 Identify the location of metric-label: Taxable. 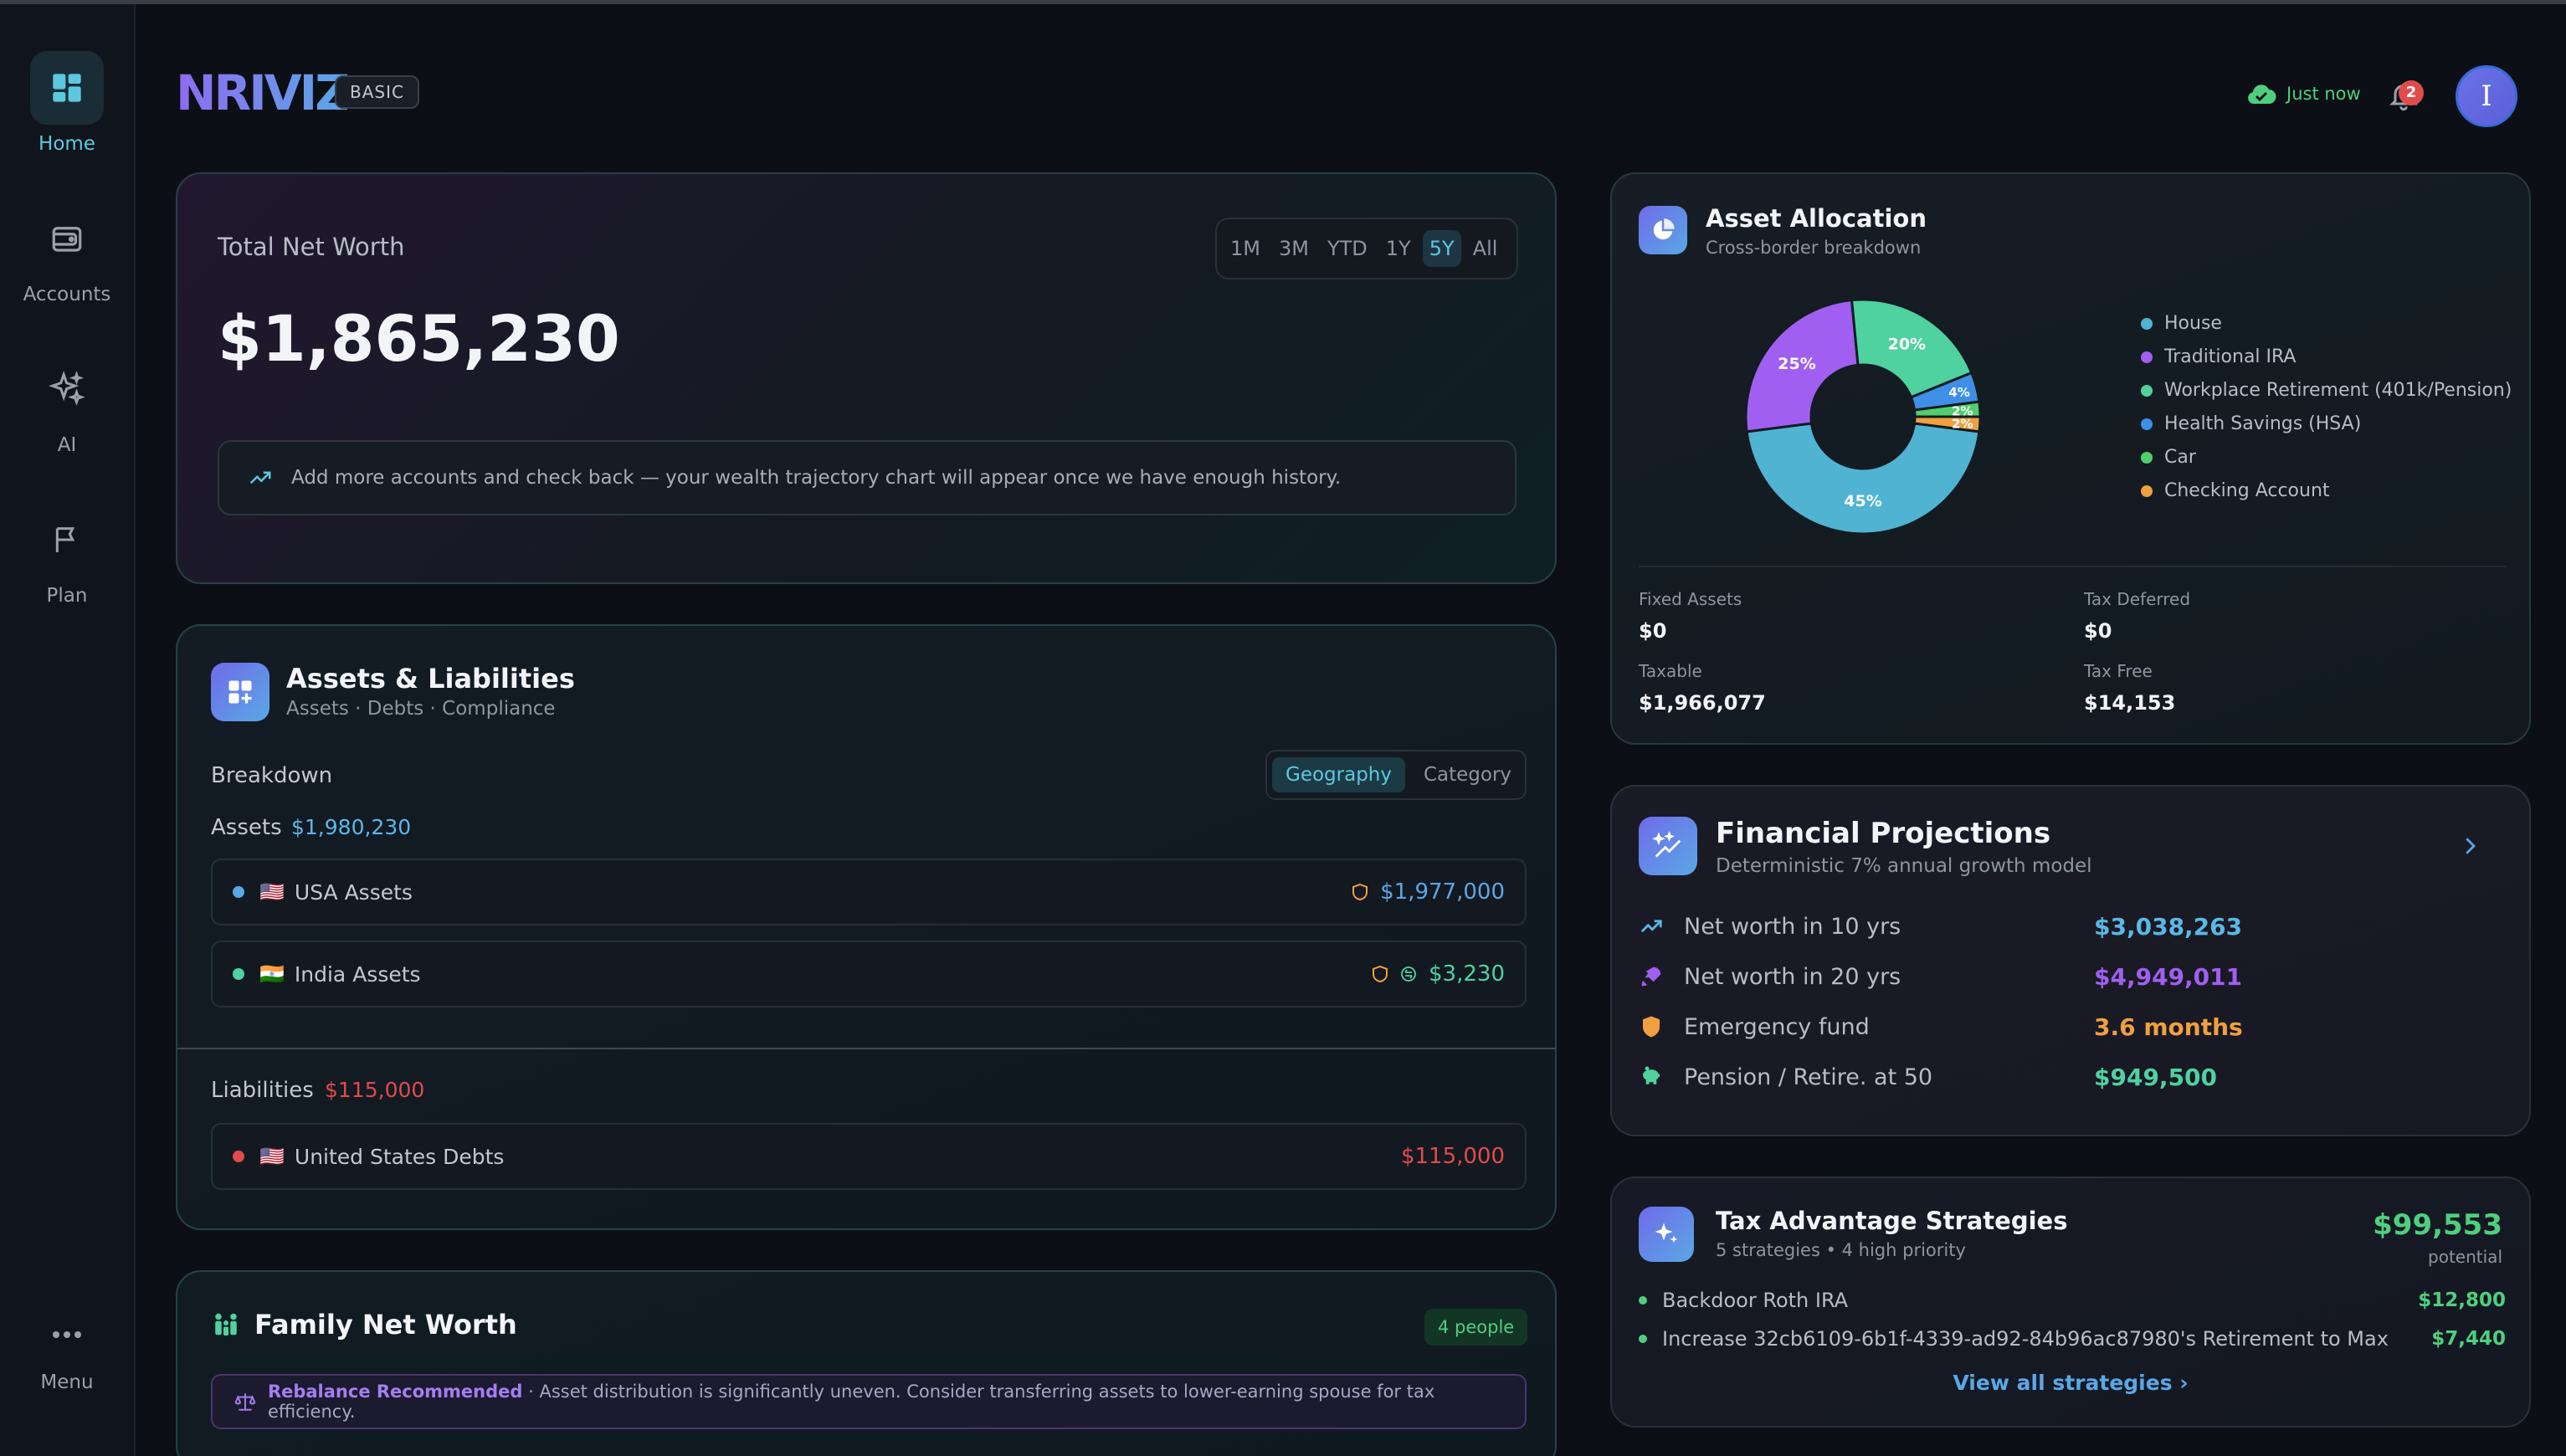
(1670, 671).